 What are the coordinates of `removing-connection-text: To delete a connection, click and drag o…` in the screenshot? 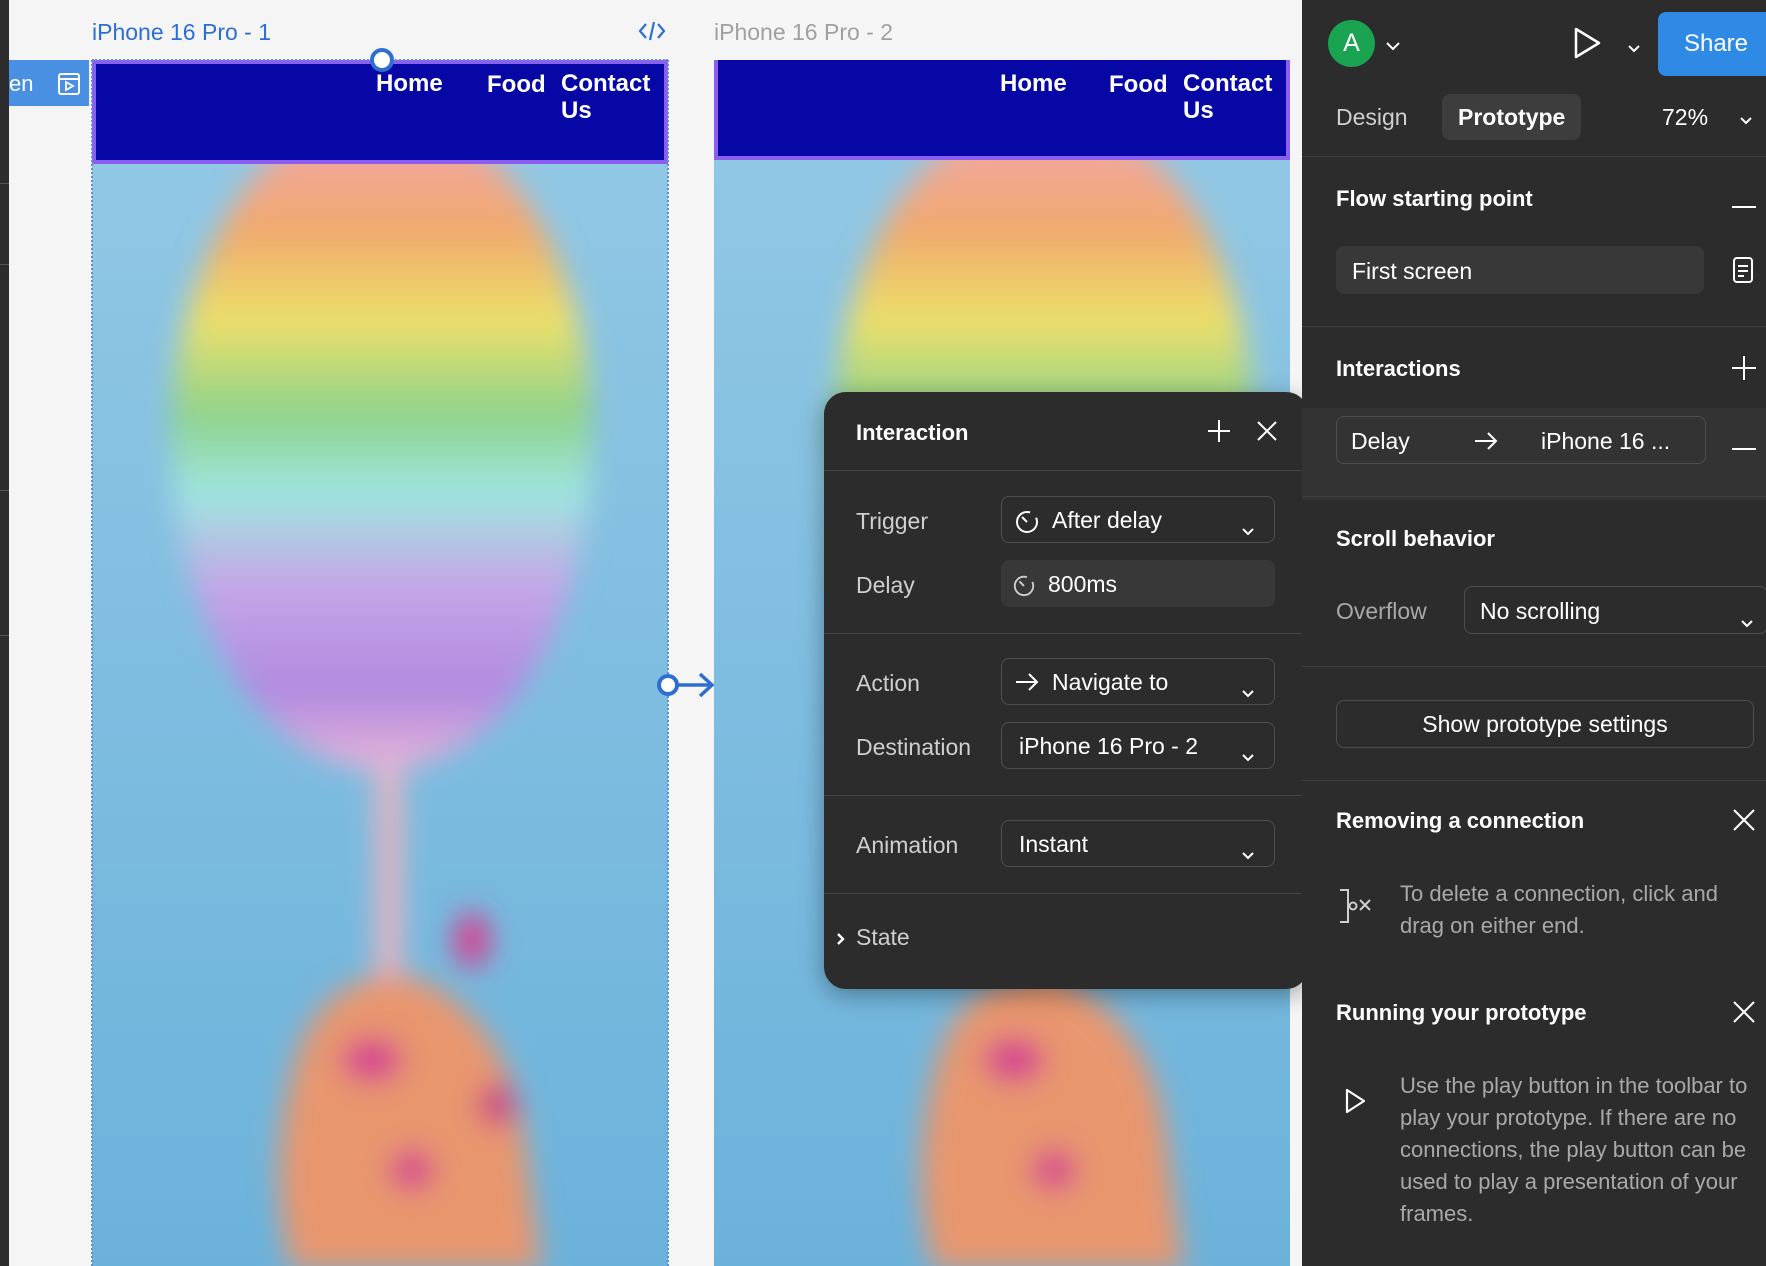 It's located at (1559, 909).